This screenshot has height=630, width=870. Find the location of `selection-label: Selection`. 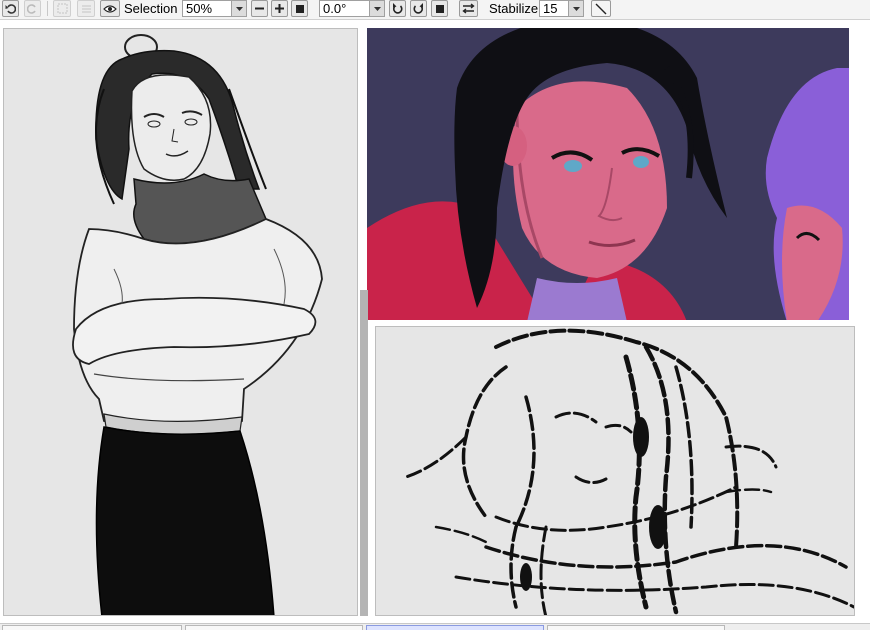

selection-label: Selection is located at coordinates (151, 8).